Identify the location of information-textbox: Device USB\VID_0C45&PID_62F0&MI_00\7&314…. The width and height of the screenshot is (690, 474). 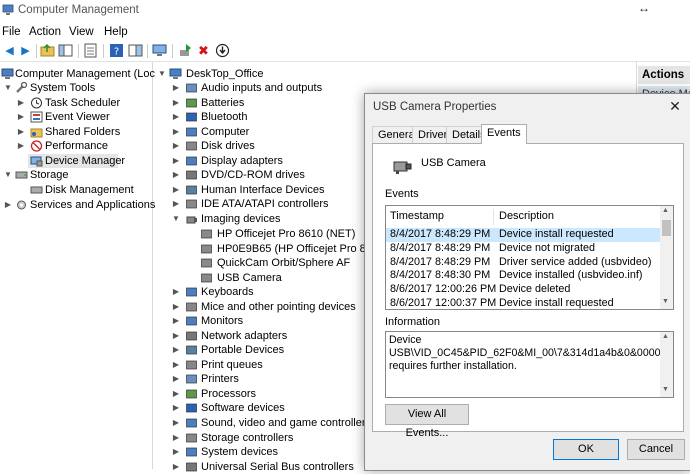
(529, 364).